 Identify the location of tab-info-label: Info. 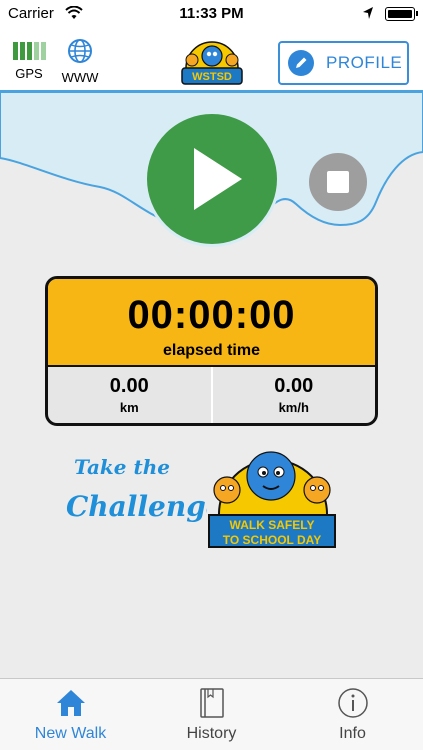
(352, 733).